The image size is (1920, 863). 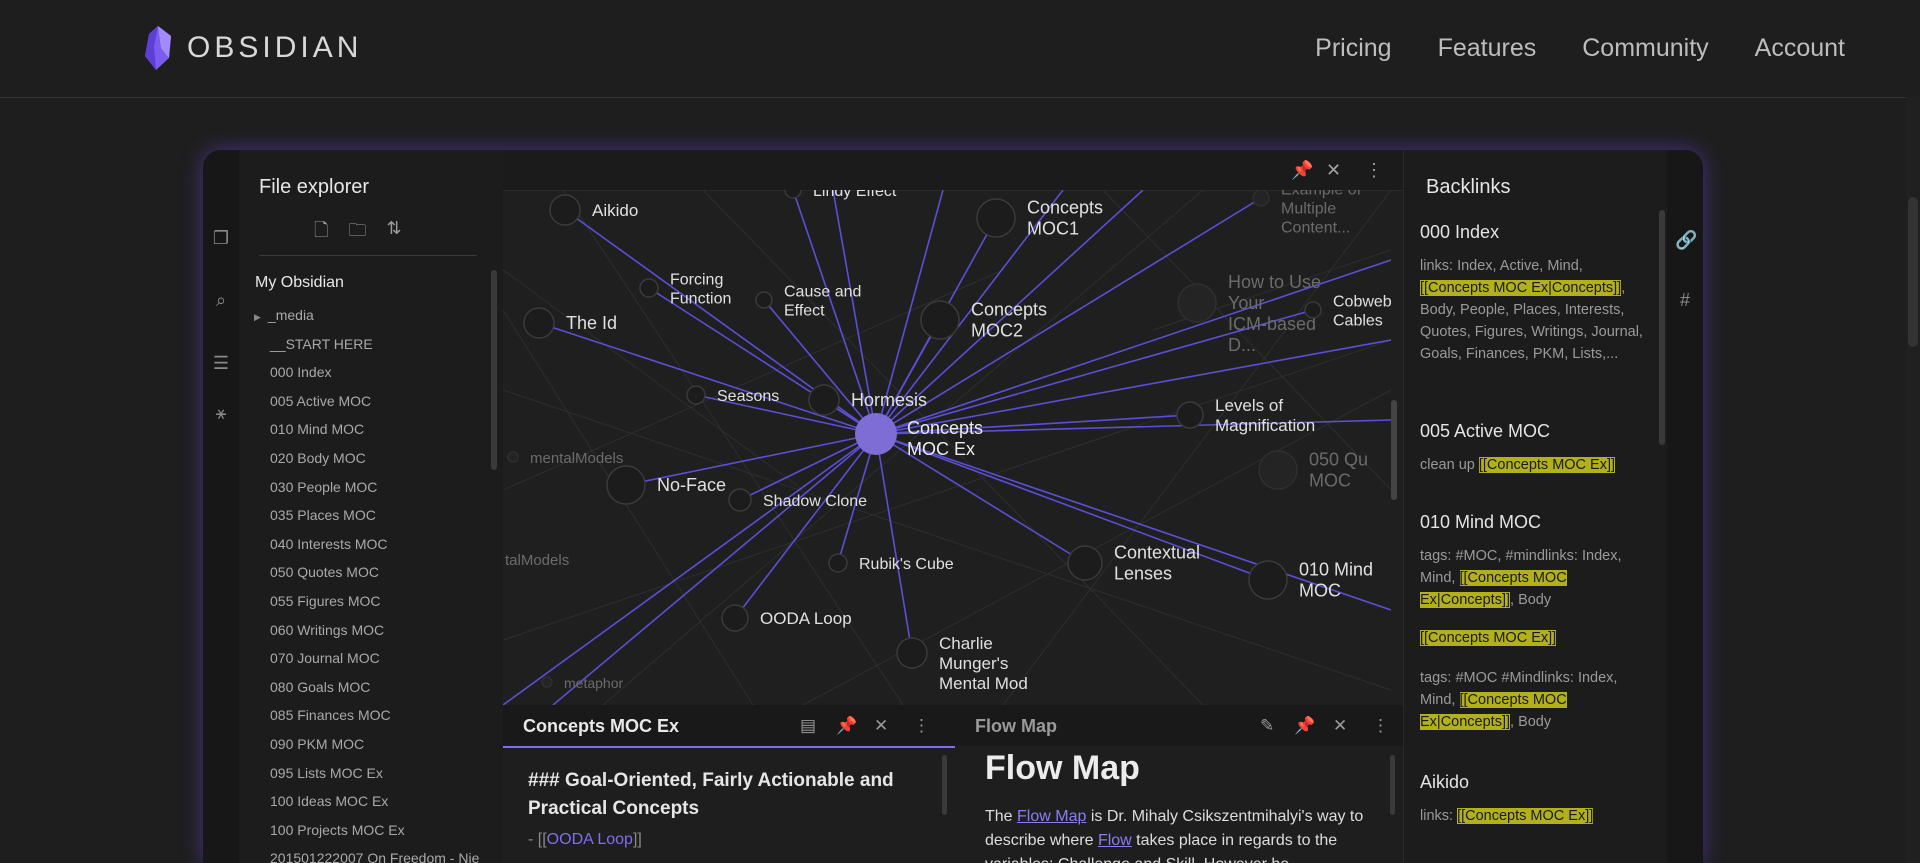 I want to click on outline-icon: ☰, so click(x=221, y=363).